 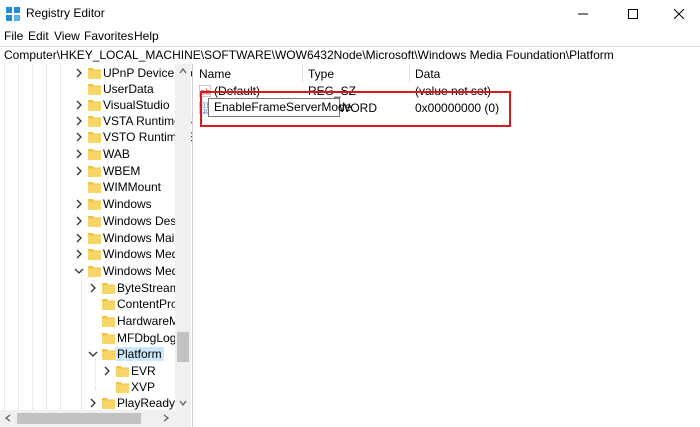 What do you see at coordinates (67, 36) in the screenshot?
I see `menu-view: View` at bounding box center [67, 36].